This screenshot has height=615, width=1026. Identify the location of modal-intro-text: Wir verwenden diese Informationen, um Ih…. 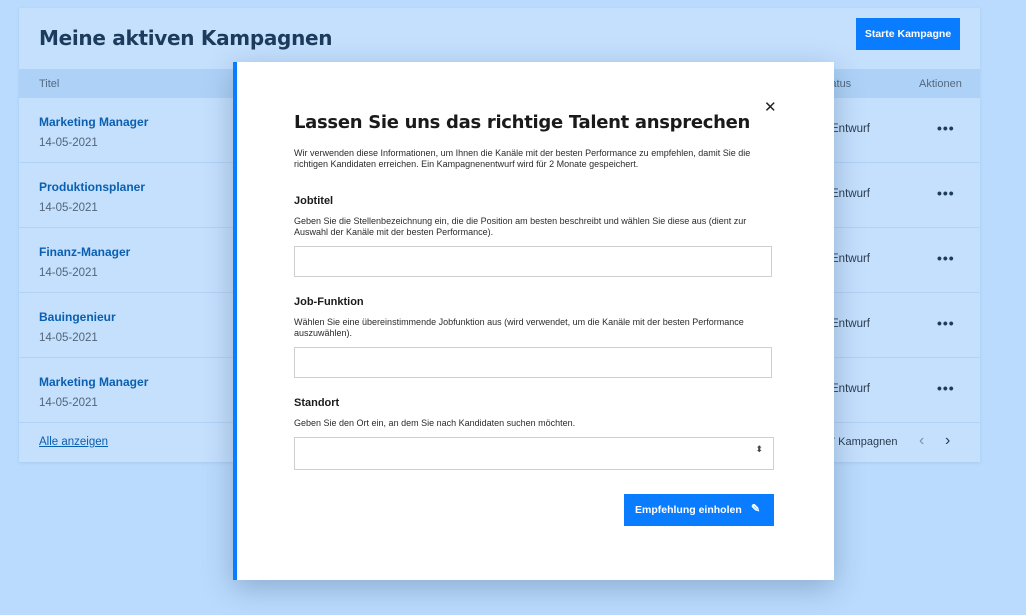
(522, 158).